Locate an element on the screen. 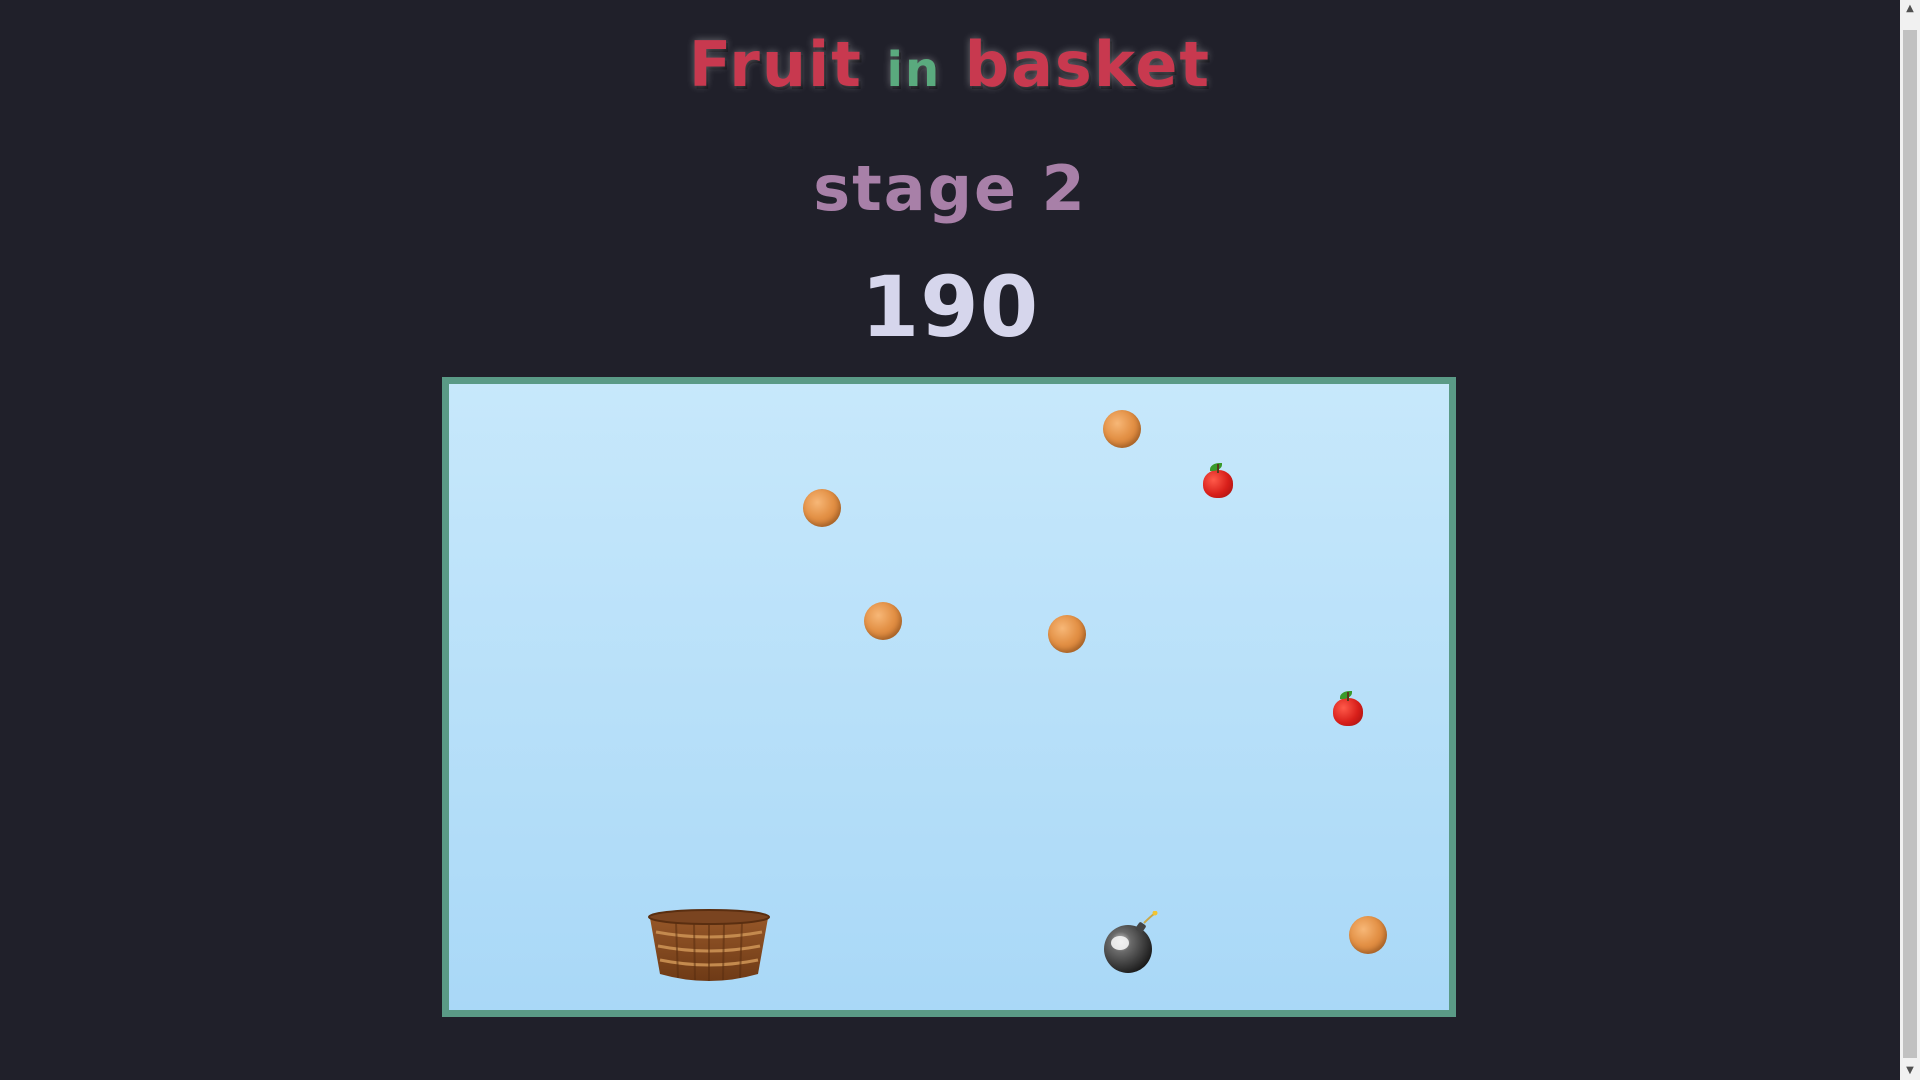 Image resolution: width=1920 pixels, height=1080 pixels. scroll-down-icon: ▼ is located at coordinates (1910, 1071).